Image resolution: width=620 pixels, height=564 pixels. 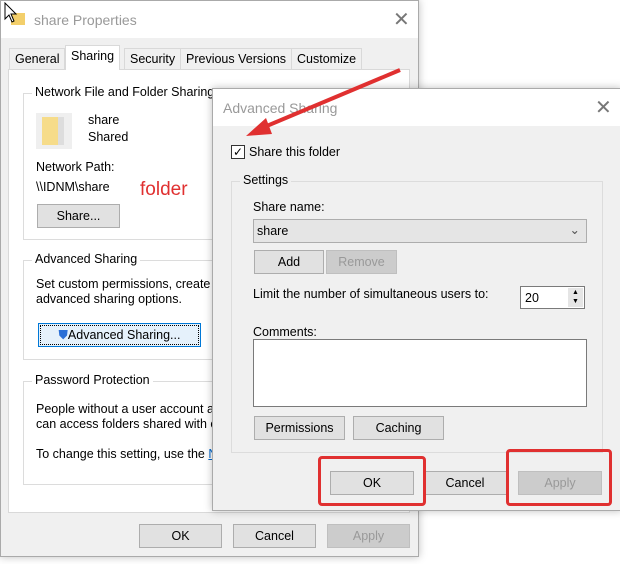 What do you see at coordinates (11, 12) in the screenshot?
I see `mouse-cursor-icon` at bounding box center [11, 12].